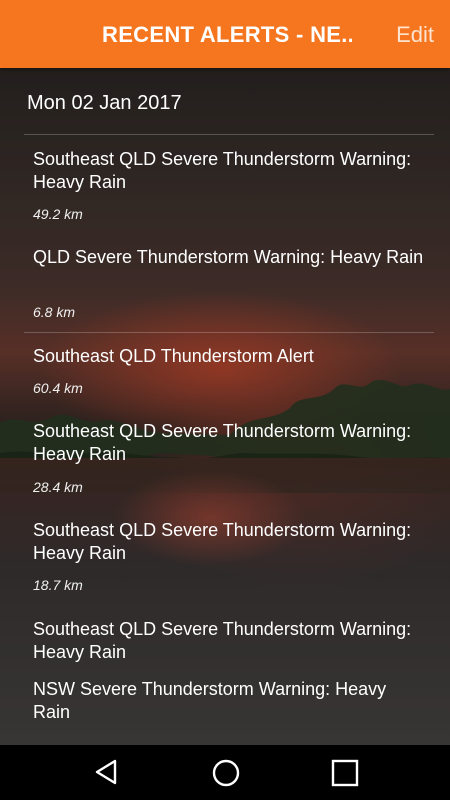  What do you see at coordinates (58, 585) in the screenshot?
I see `alert-distance: 18.7 km` at bounding box center [58, 585].